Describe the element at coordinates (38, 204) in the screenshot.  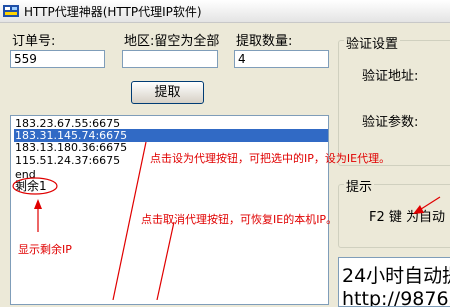
I see `remaining-arrow-head` at that location.